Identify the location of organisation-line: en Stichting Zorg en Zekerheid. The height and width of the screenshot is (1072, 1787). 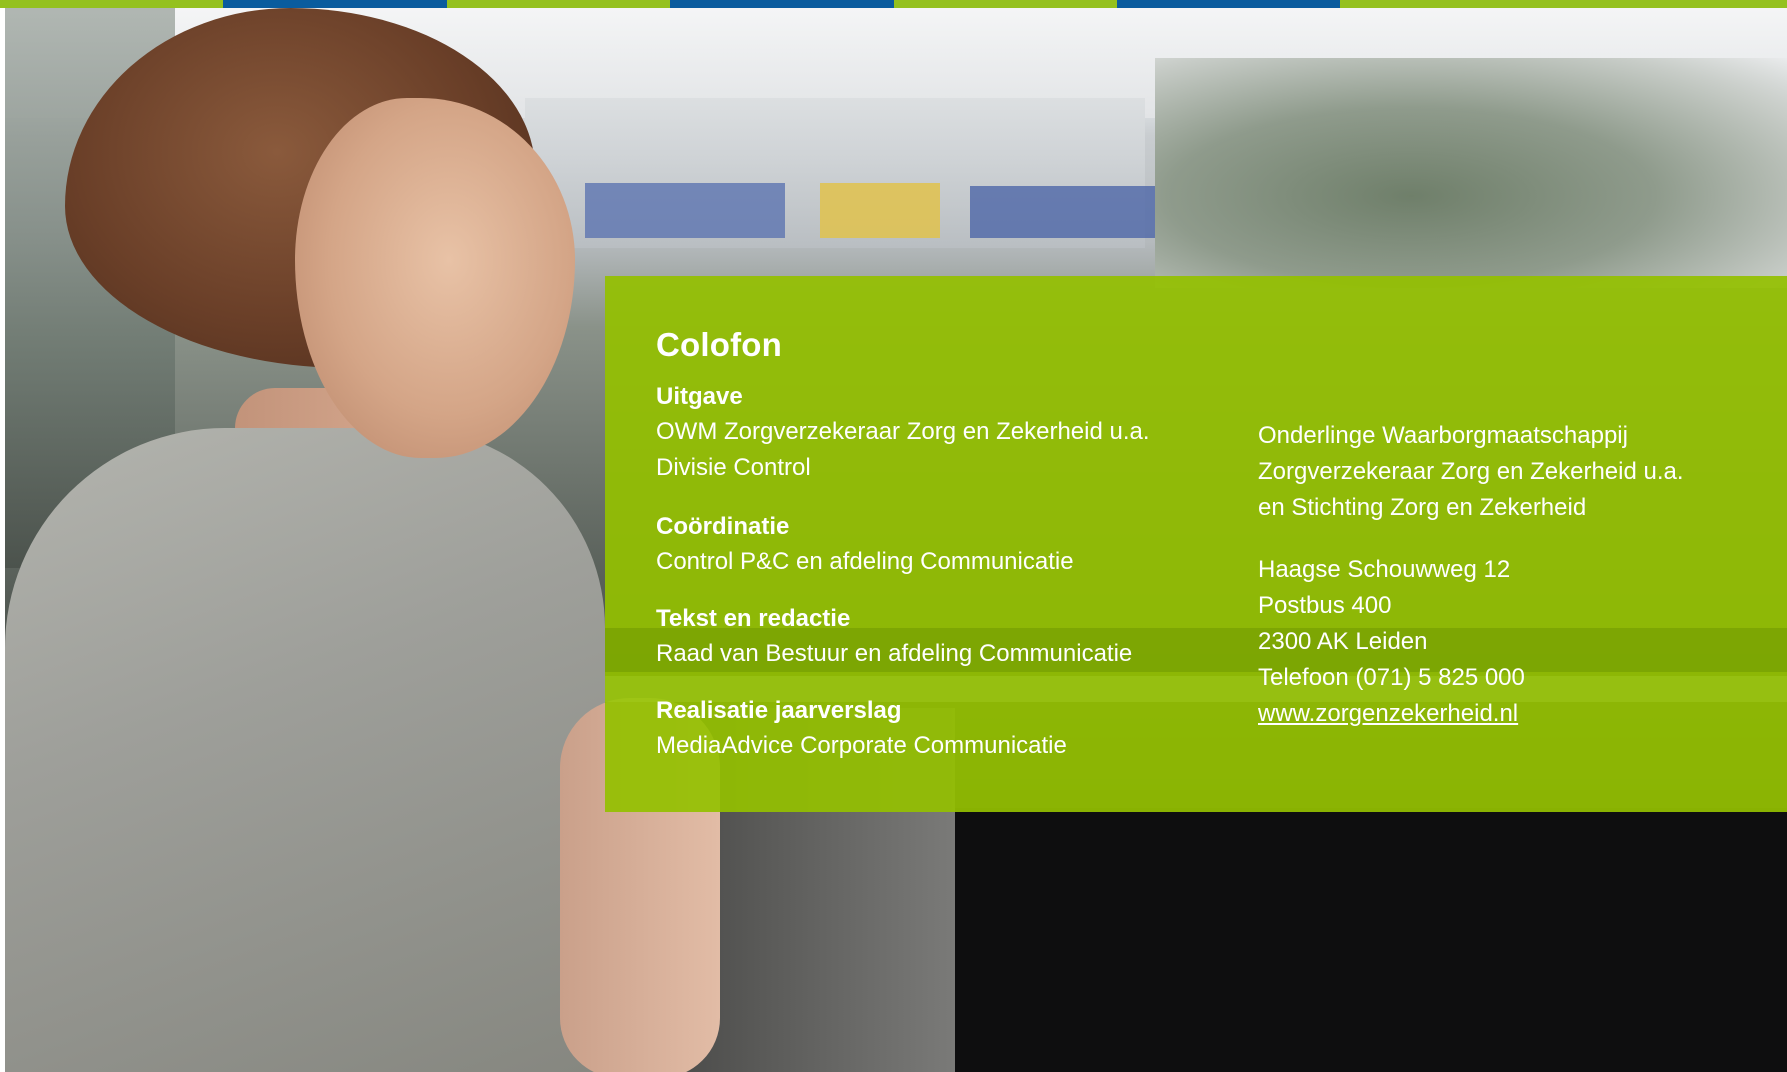
(1422, 507).